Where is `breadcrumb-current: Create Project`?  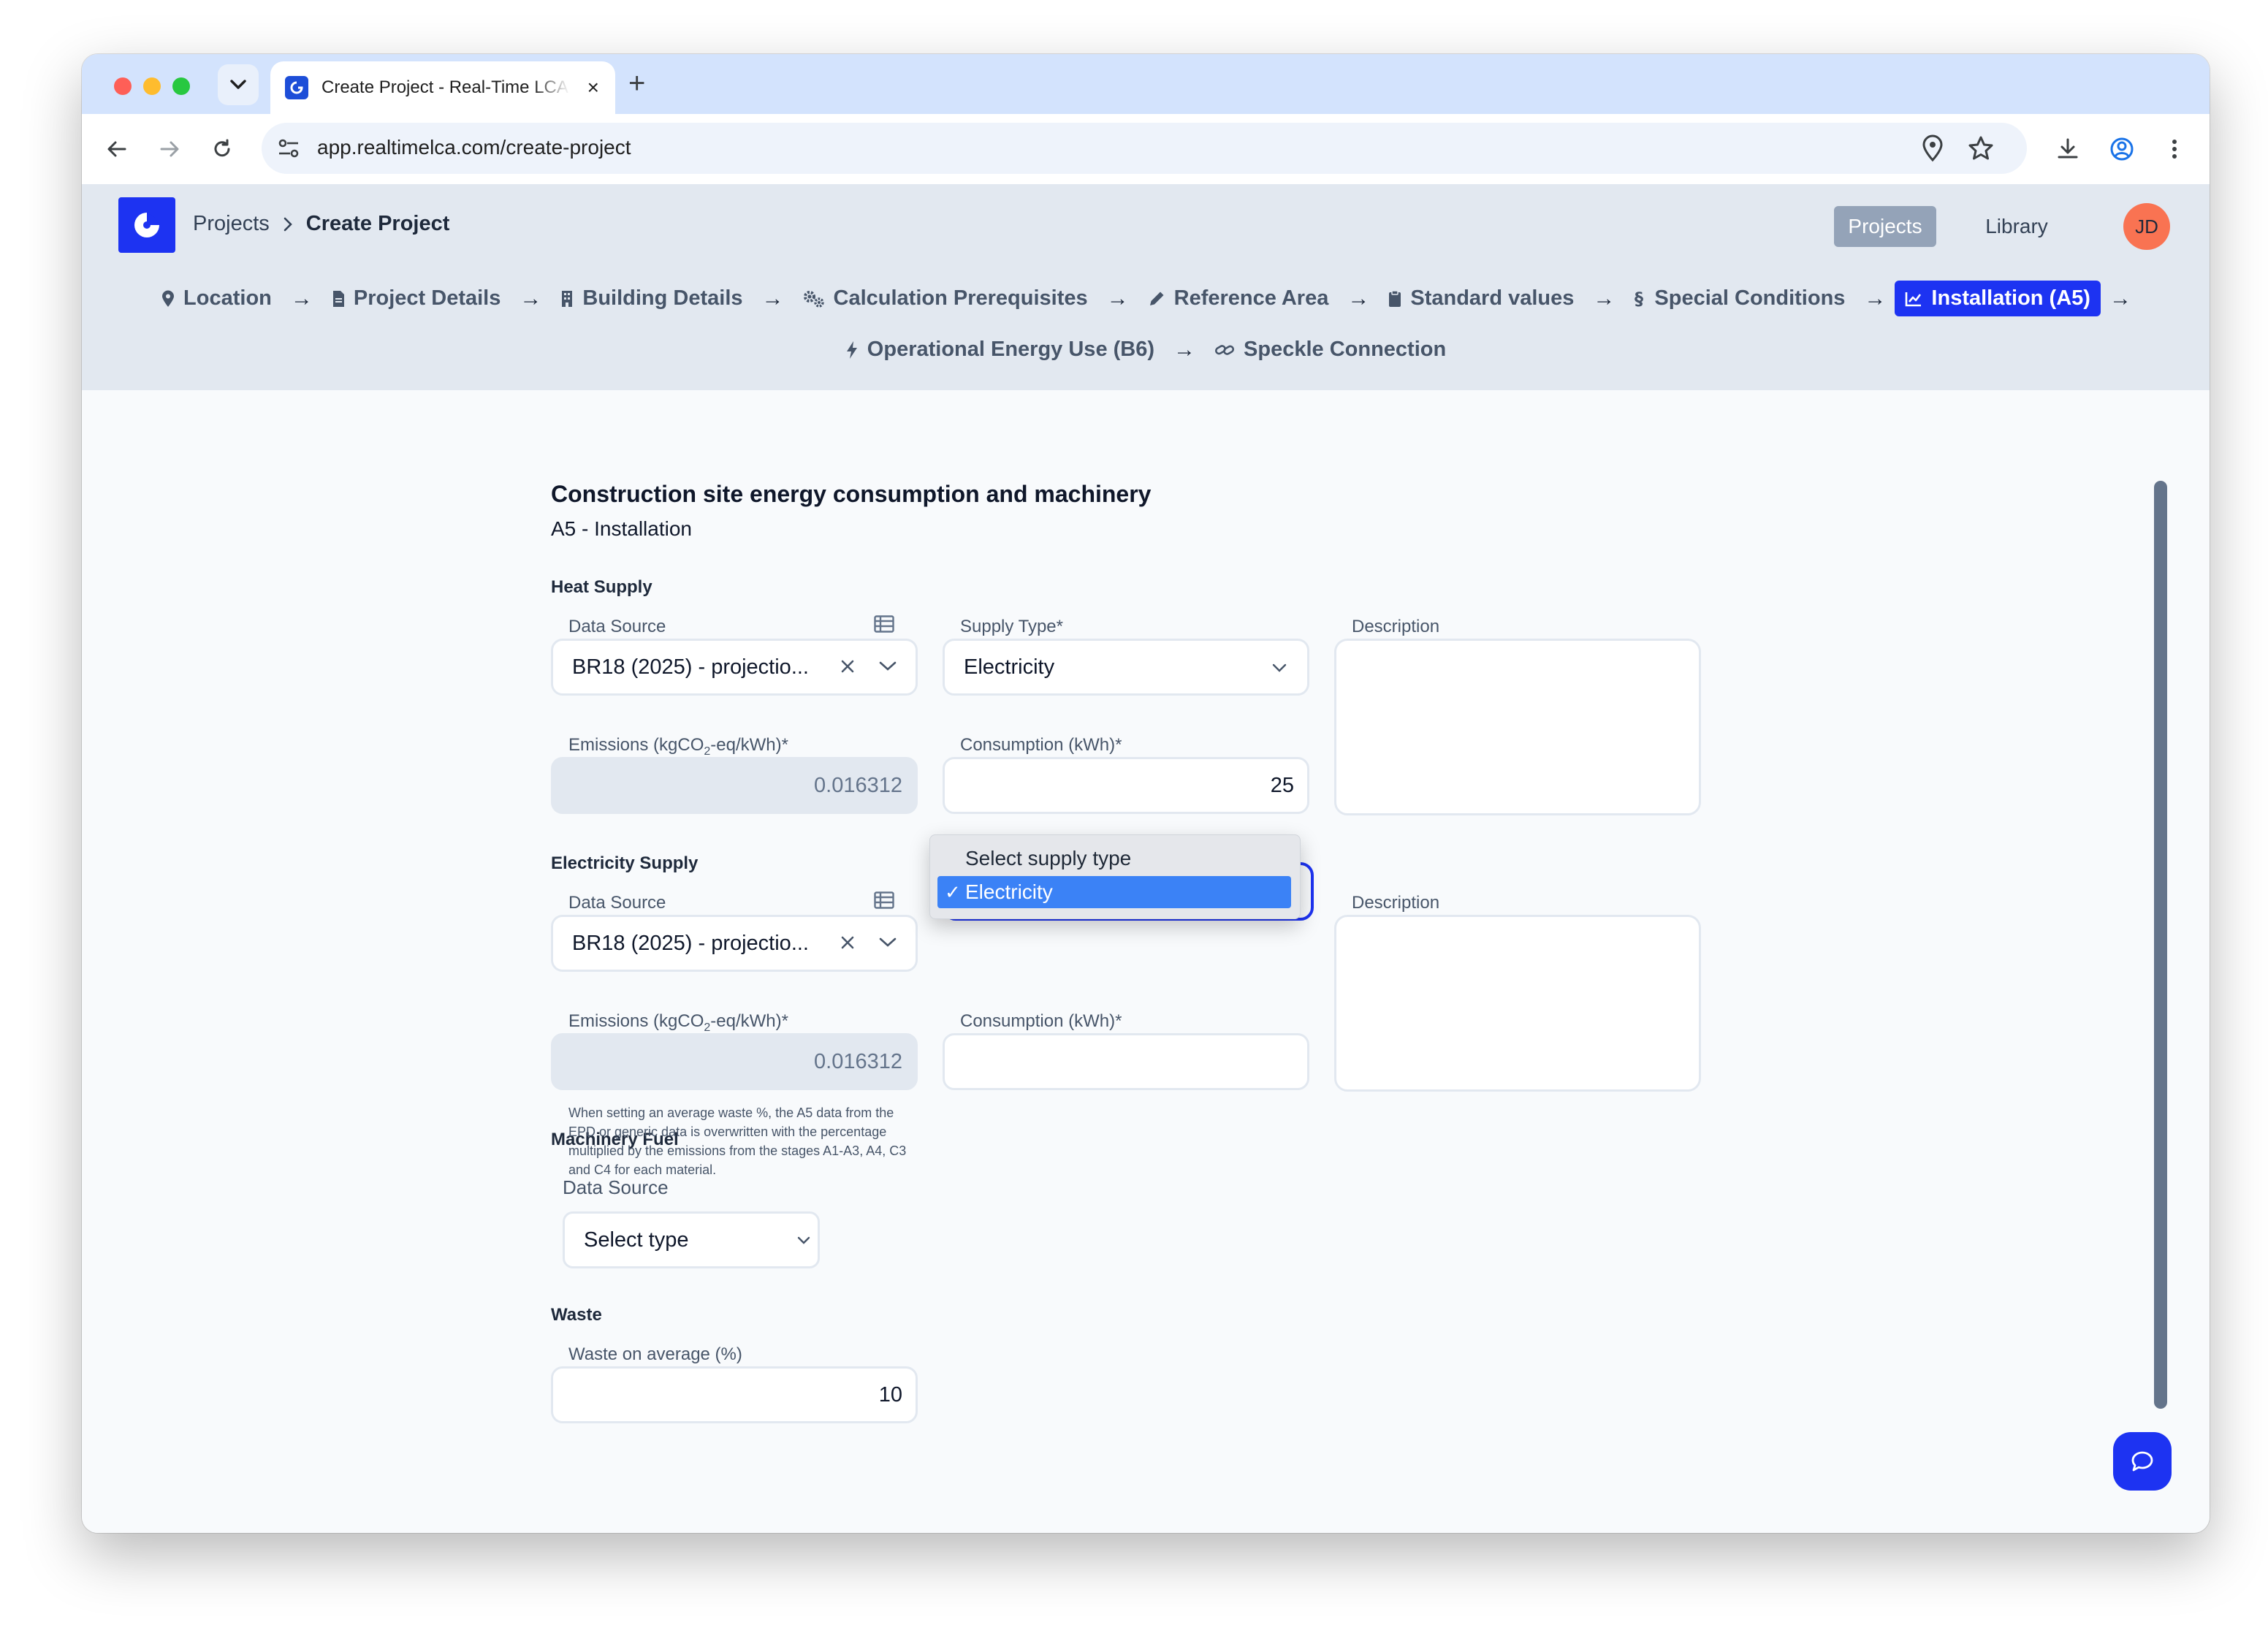
breadcrumb-current: Create Project is located at coordinates (377, 223).